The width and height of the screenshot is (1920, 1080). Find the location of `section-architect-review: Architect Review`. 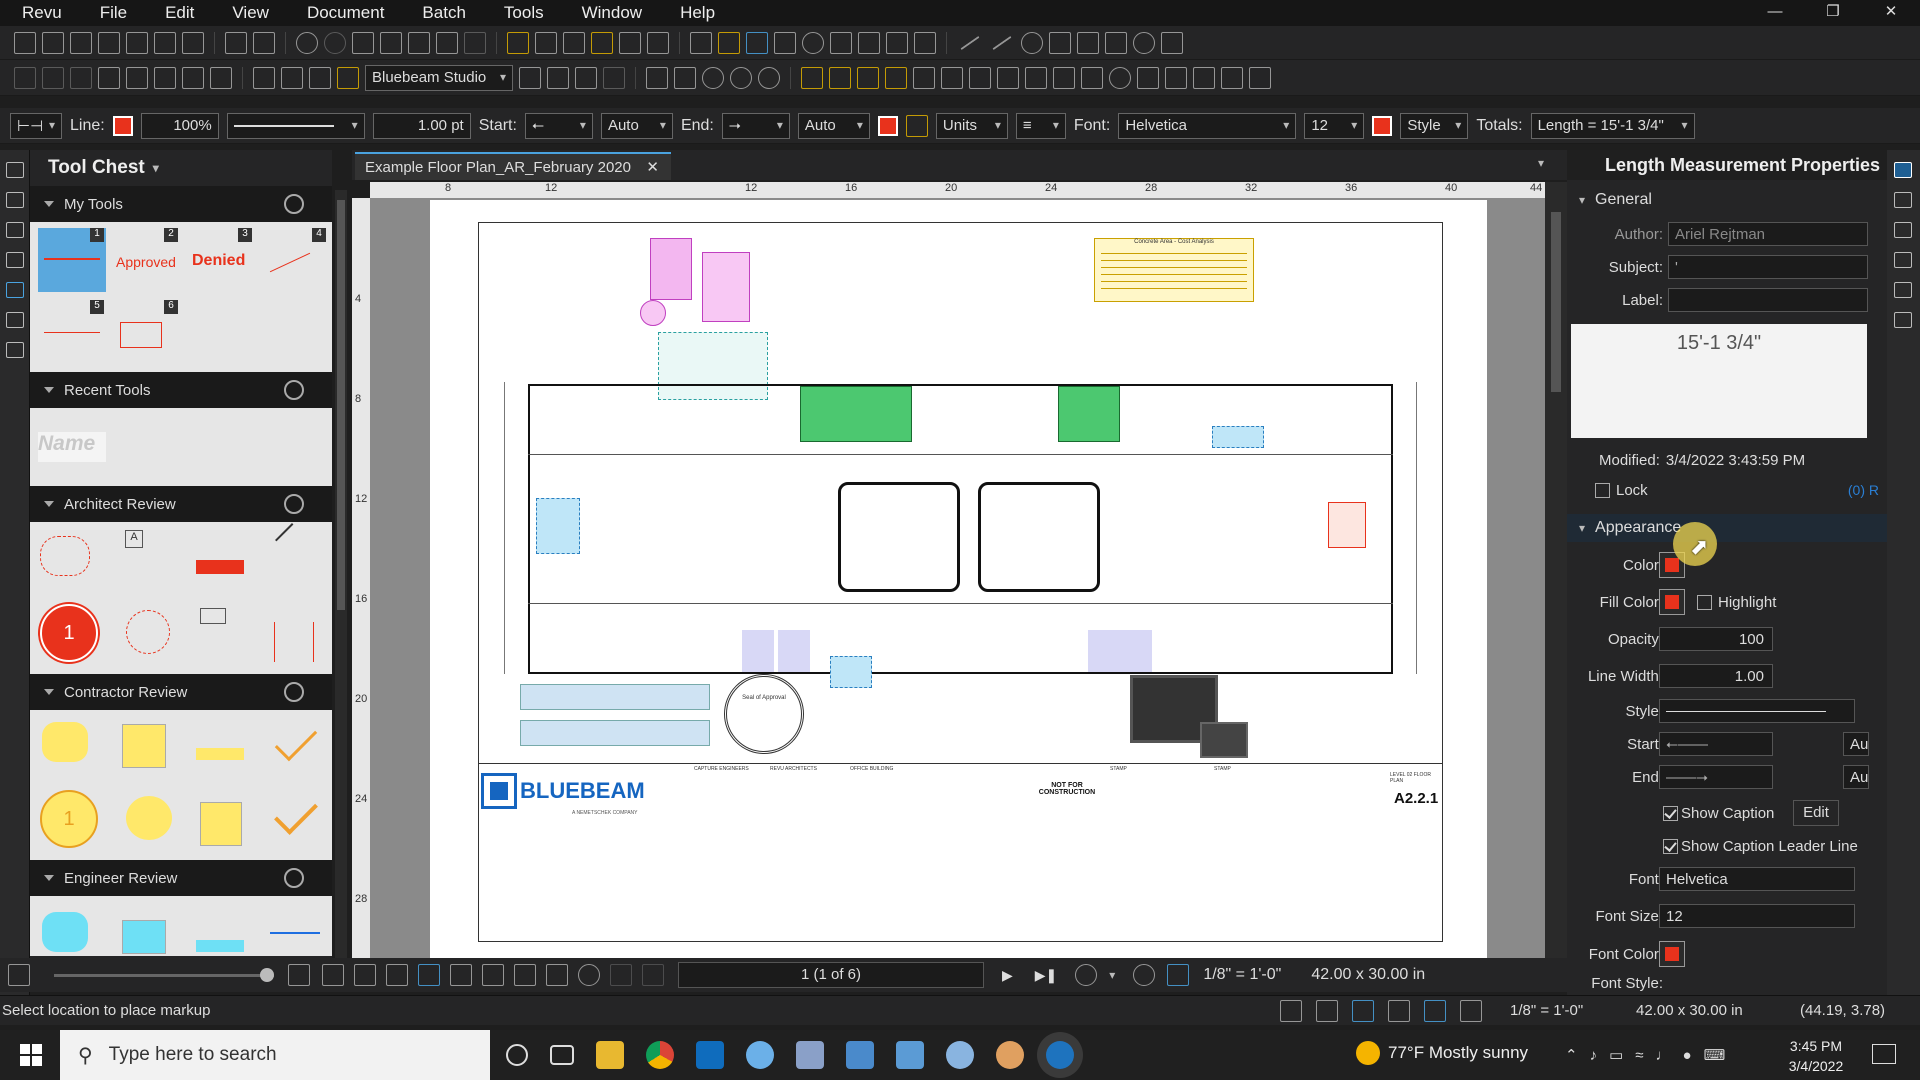

section-architect-review: Architect Review is located at coordinates (181, 504).